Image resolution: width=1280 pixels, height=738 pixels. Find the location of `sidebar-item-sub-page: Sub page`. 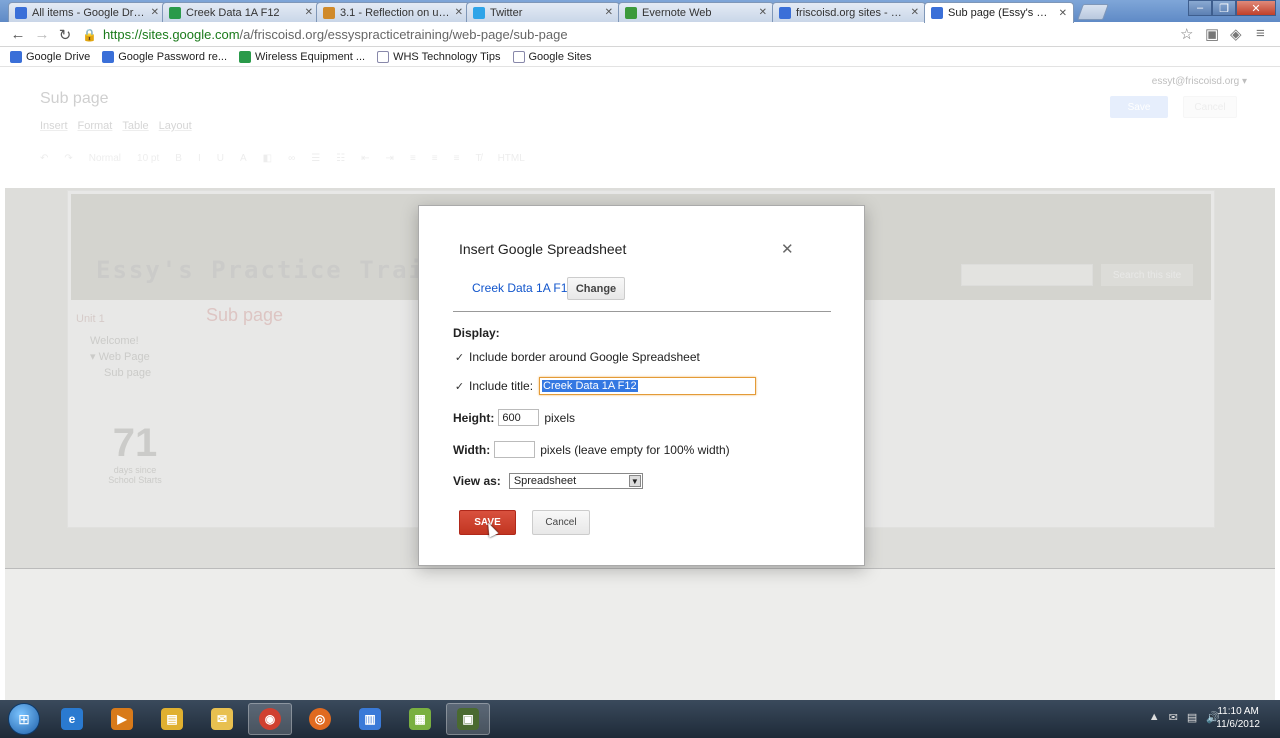

sidebar-item-sub-page: Sub page is located at coordinates (135, 373).